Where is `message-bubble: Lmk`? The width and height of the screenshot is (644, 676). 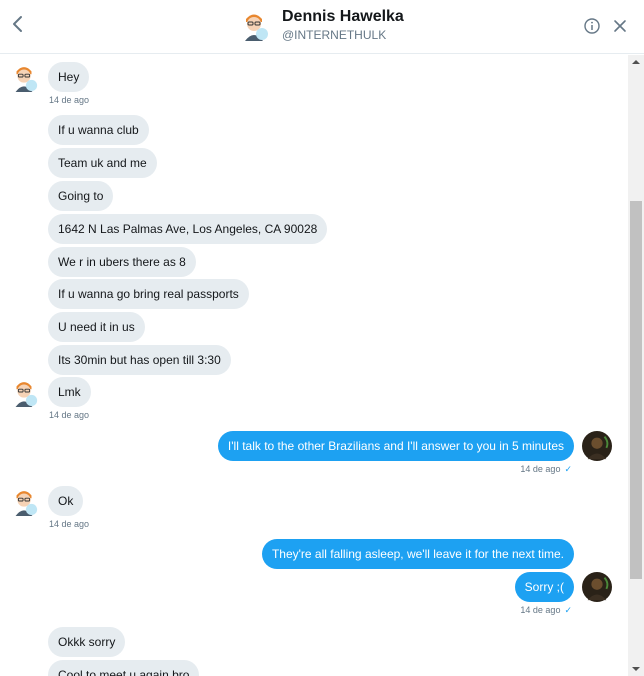
message-bubble: Lmk is located at coordinates (69, 392).